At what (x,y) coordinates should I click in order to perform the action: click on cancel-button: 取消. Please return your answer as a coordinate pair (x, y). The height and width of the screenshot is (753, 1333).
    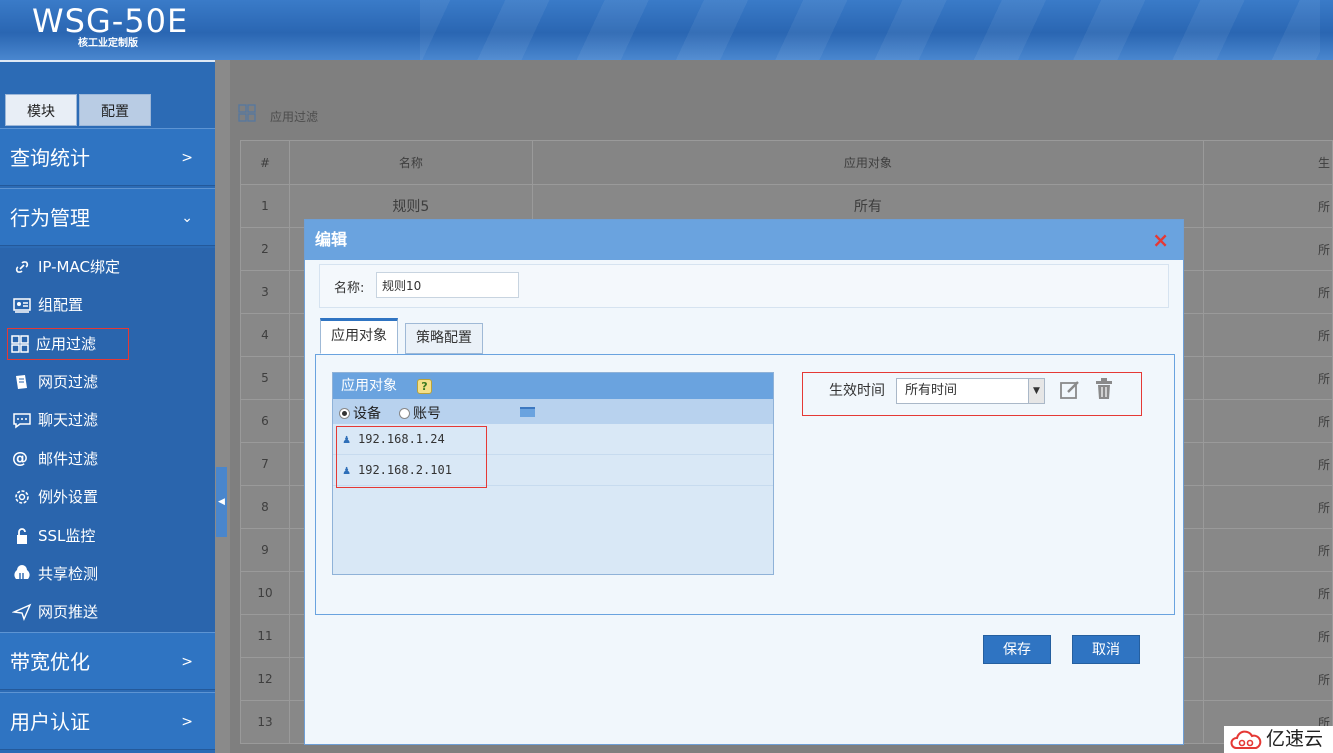
    Looking at the image, I should click on (1106, 649).